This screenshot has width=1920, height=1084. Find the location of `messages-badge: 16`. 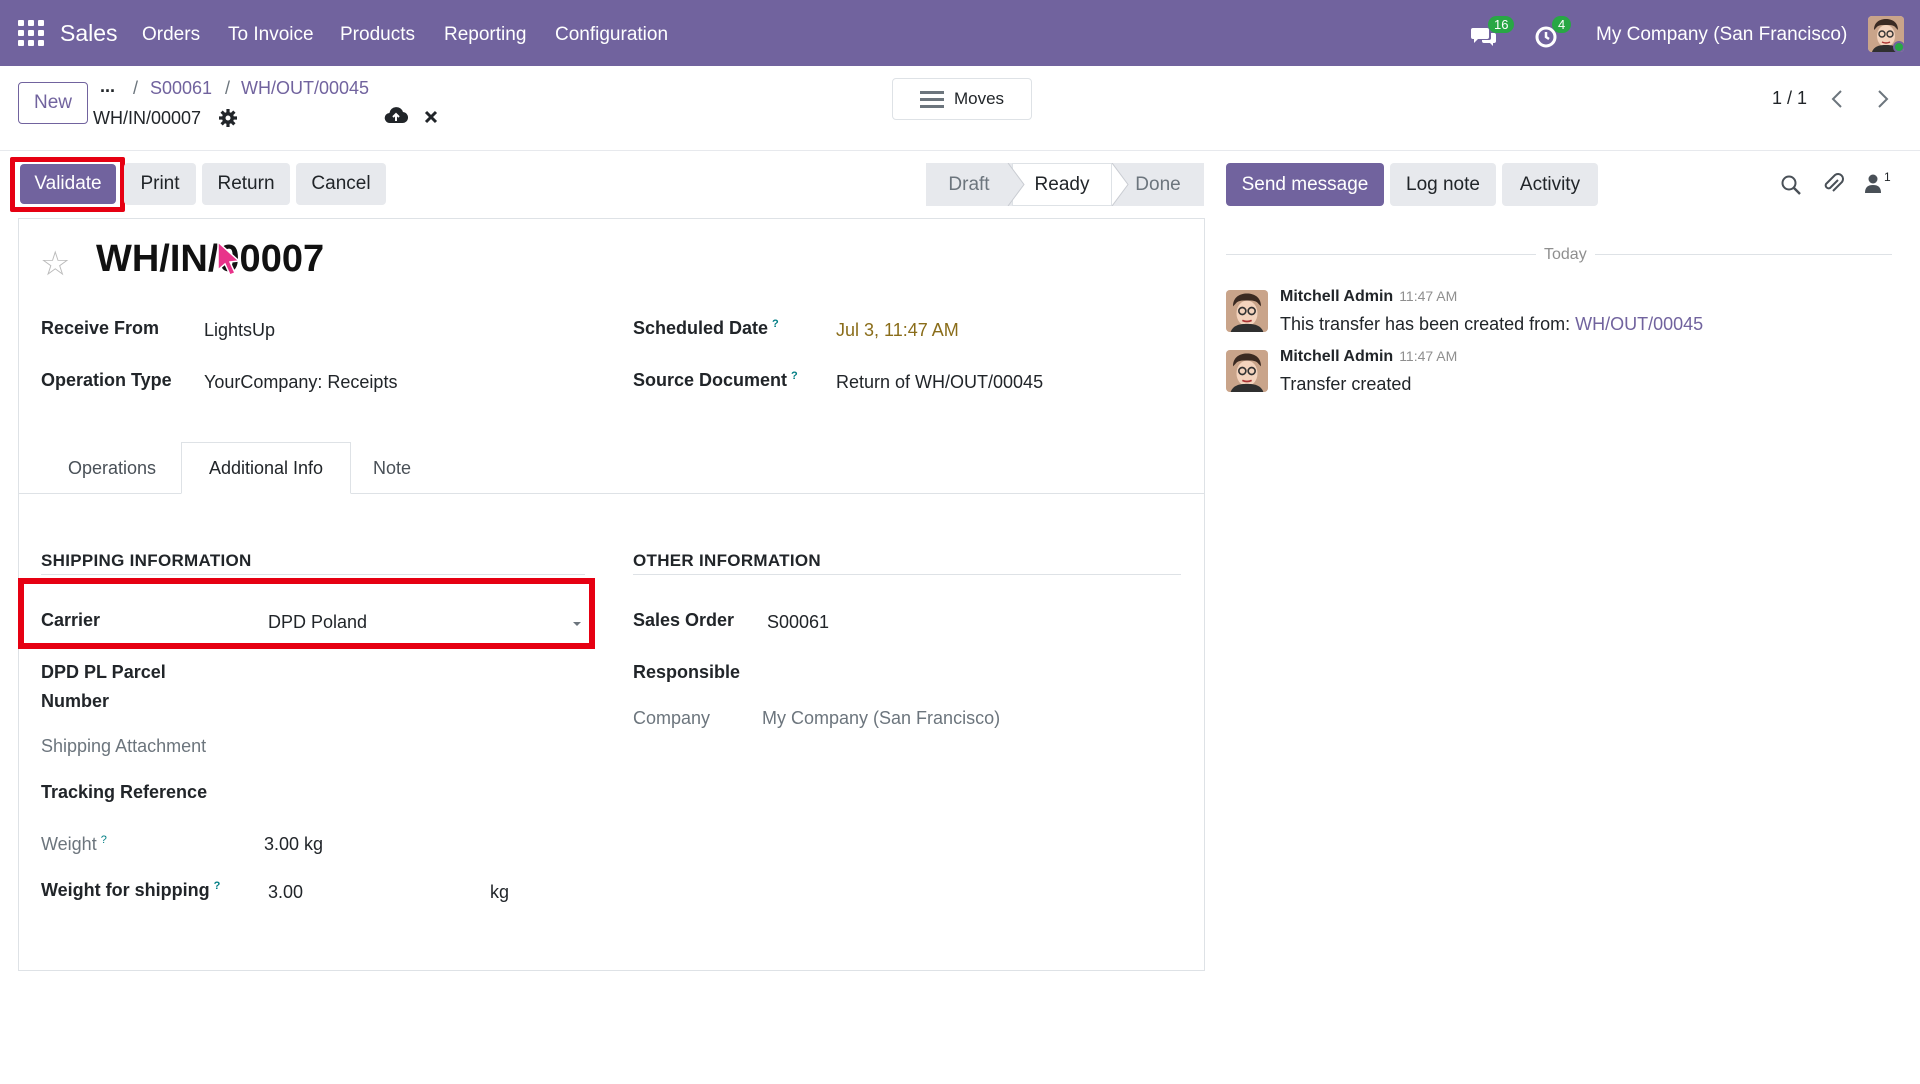

messages-badge: 16 is located at coordinates (1501, 24).